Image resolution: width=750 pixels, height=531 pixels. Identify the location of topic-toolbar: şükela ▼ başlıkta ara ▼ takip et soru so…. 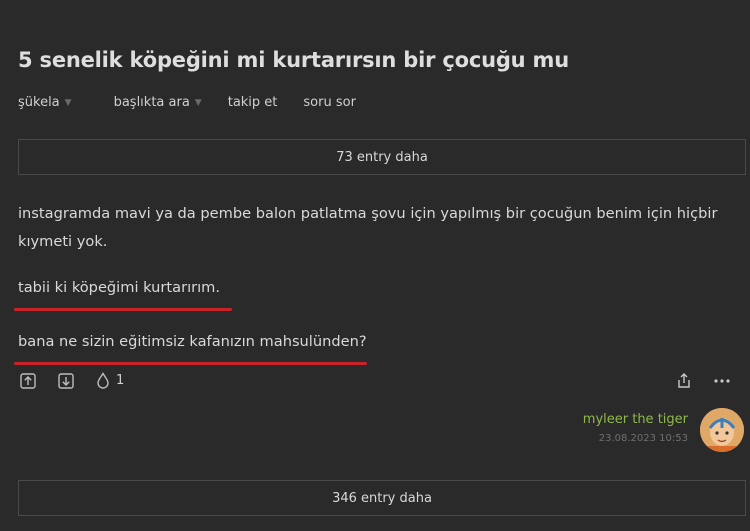
(200, 102).